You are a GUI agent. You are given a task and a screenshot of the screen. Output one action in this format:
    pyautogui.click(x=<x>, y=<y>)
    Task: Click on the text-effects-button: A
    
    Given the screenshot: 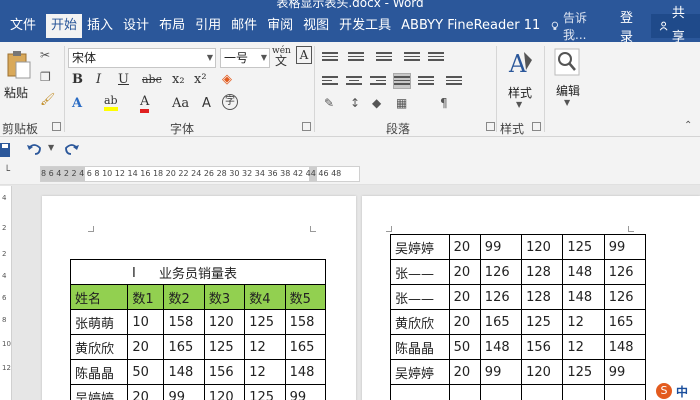 What is the action you would take?
    pyautogui.click(x=77, y=103)
    